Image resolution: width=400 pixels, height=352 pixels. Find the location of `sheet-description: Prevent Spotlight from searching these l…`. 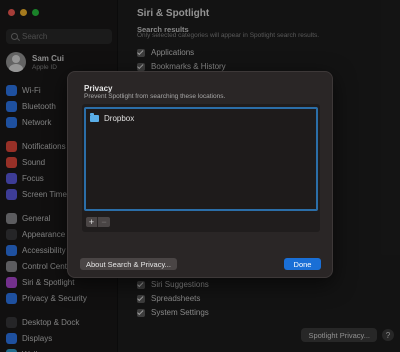

sheet-description: Prevent Spotlight from searching these l… is located at coordinates (155, 96).